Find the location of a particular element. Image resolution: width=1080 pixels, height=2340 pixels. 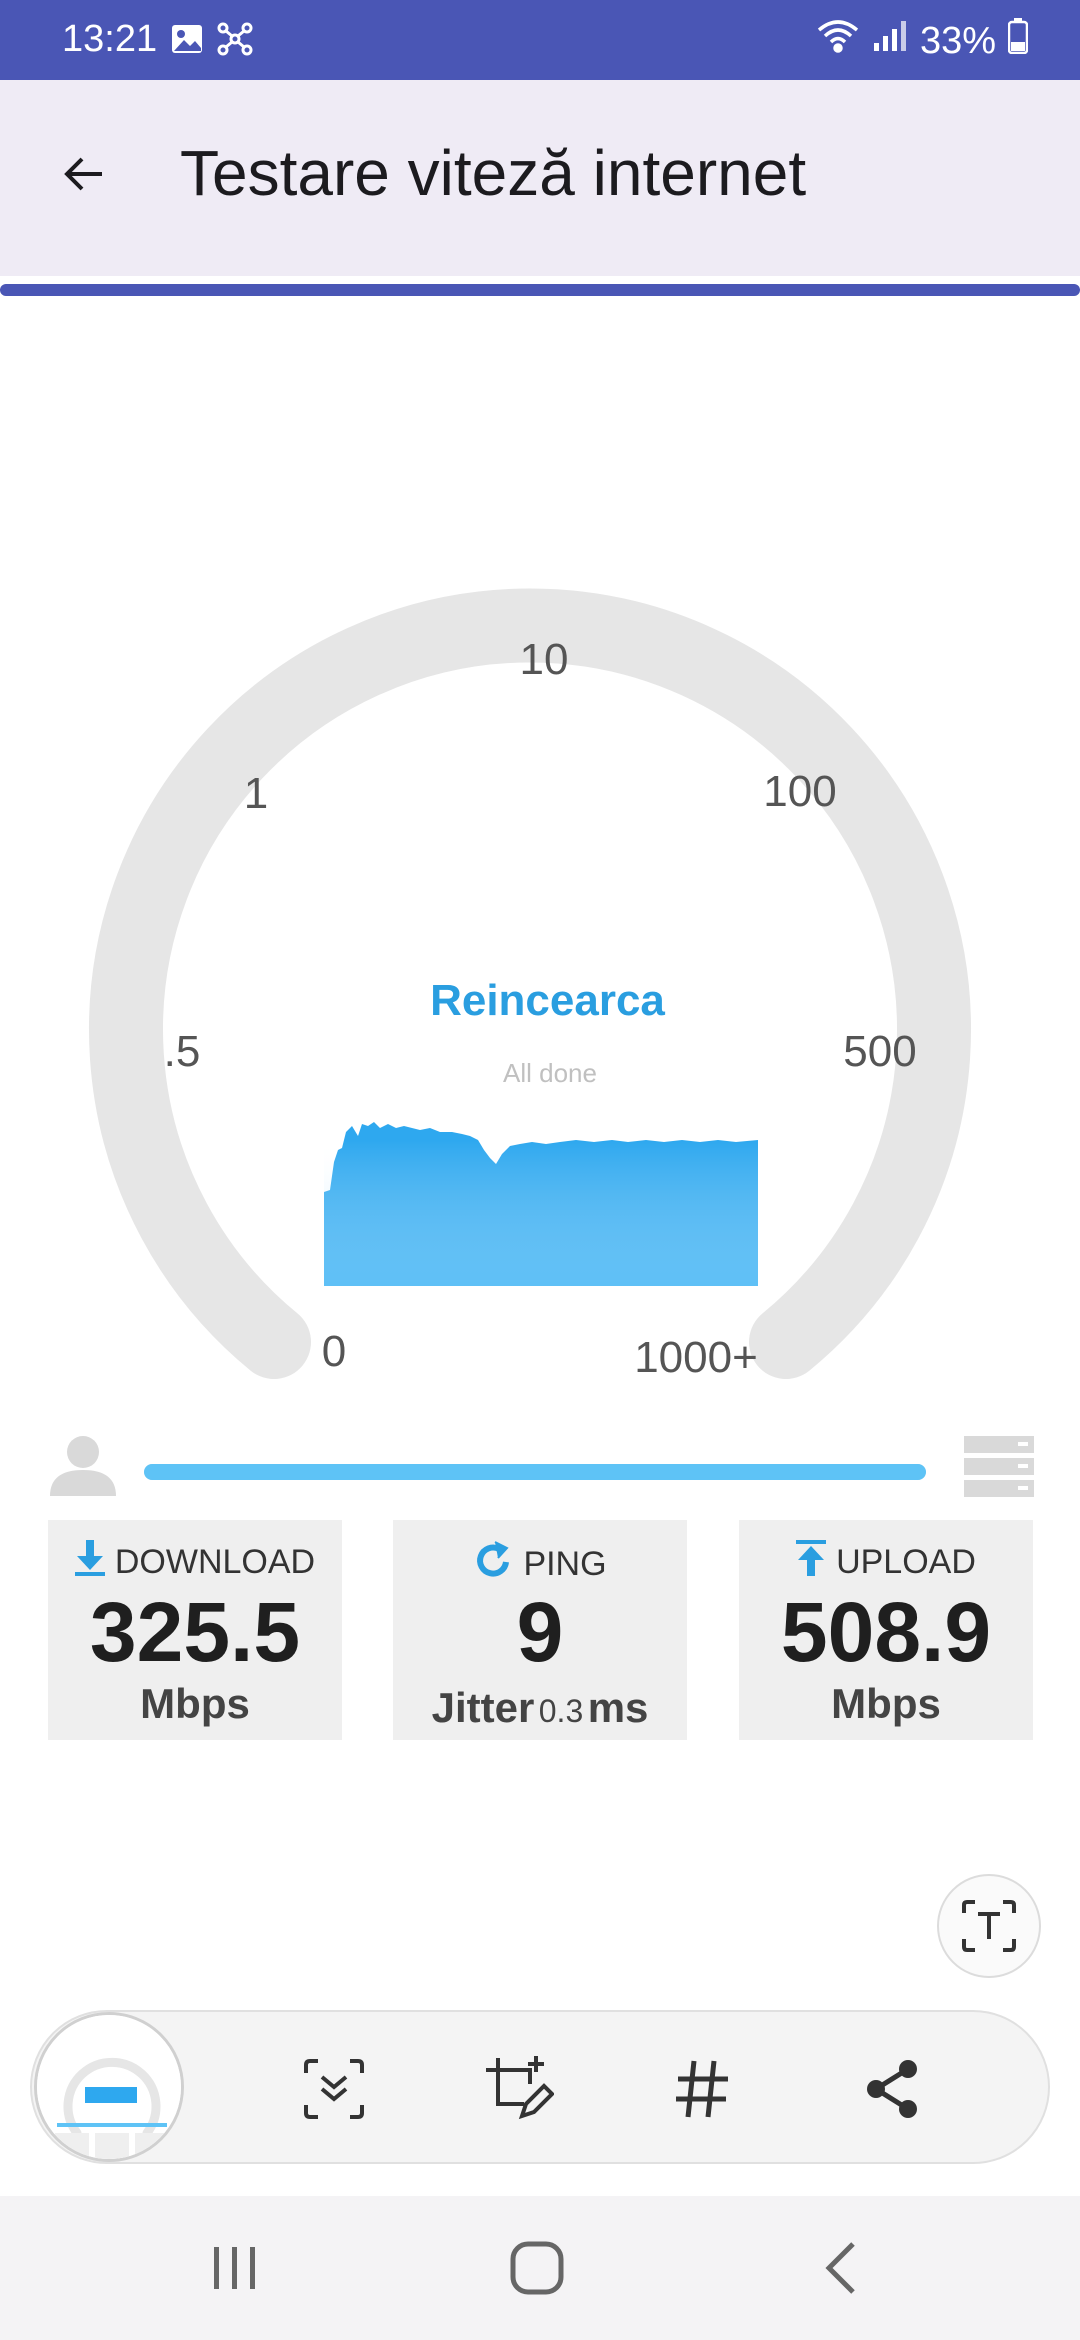

ping-value: 9 is located at coordinates (540, 1632).